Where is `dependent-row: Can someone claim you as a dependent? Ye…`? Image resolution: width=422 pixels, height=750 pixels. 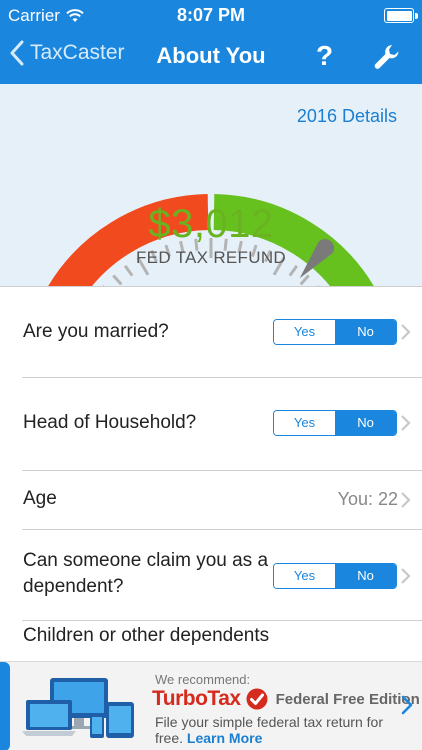
dependent-row: Can someone claim you as a dependent? Ye… is located at coordinates (211, 575).